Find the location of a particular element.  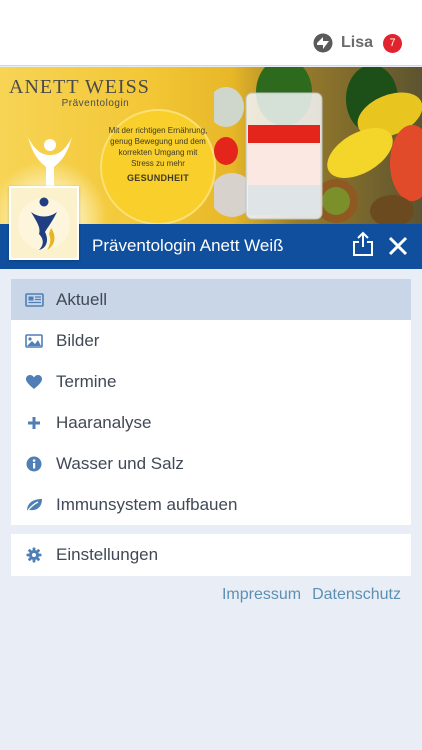

share-icon is located at coordinates (363, 244).